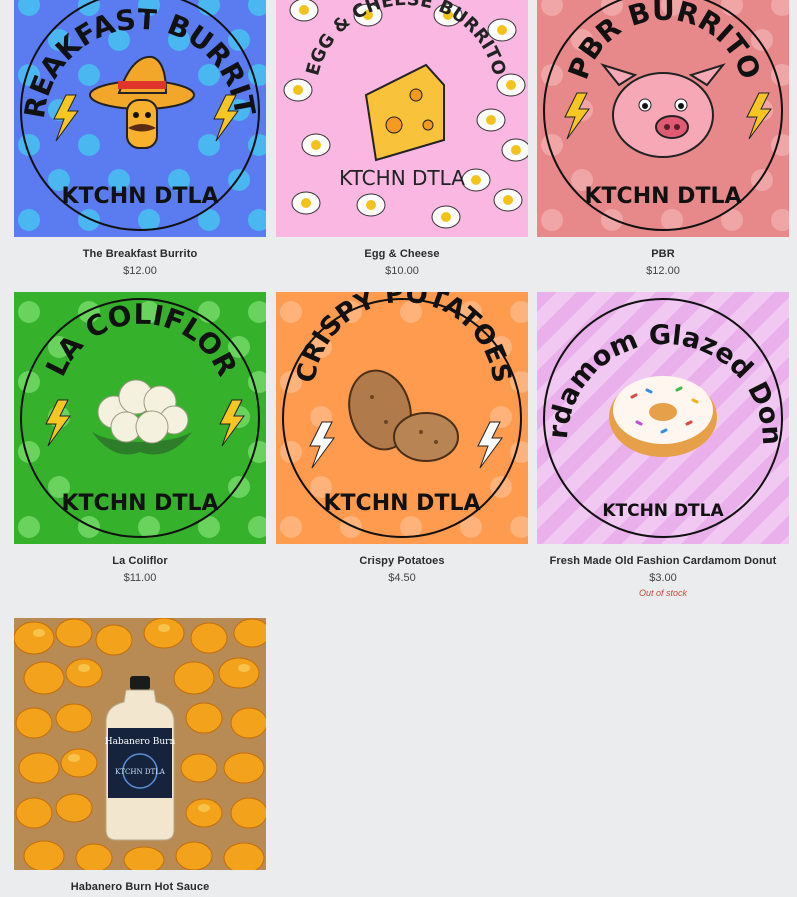  I want to click on product-price: $10.00, so click(402, 271).